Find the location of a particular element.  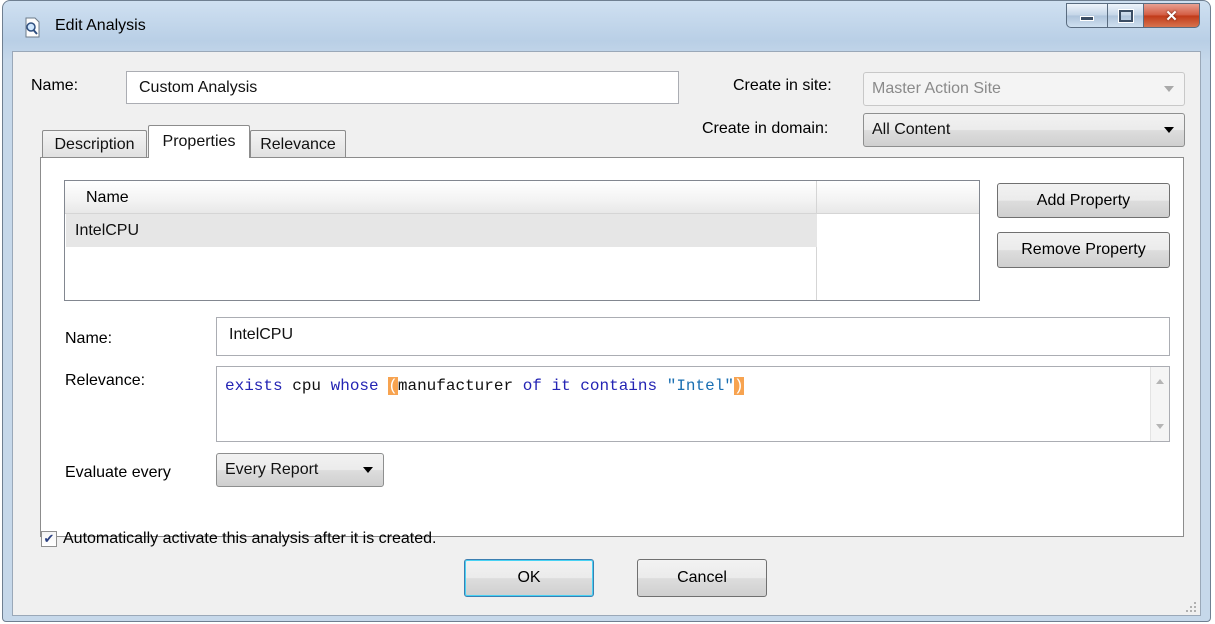

relevance-token-plain: manufacturer is located at coordinates (460, 386).